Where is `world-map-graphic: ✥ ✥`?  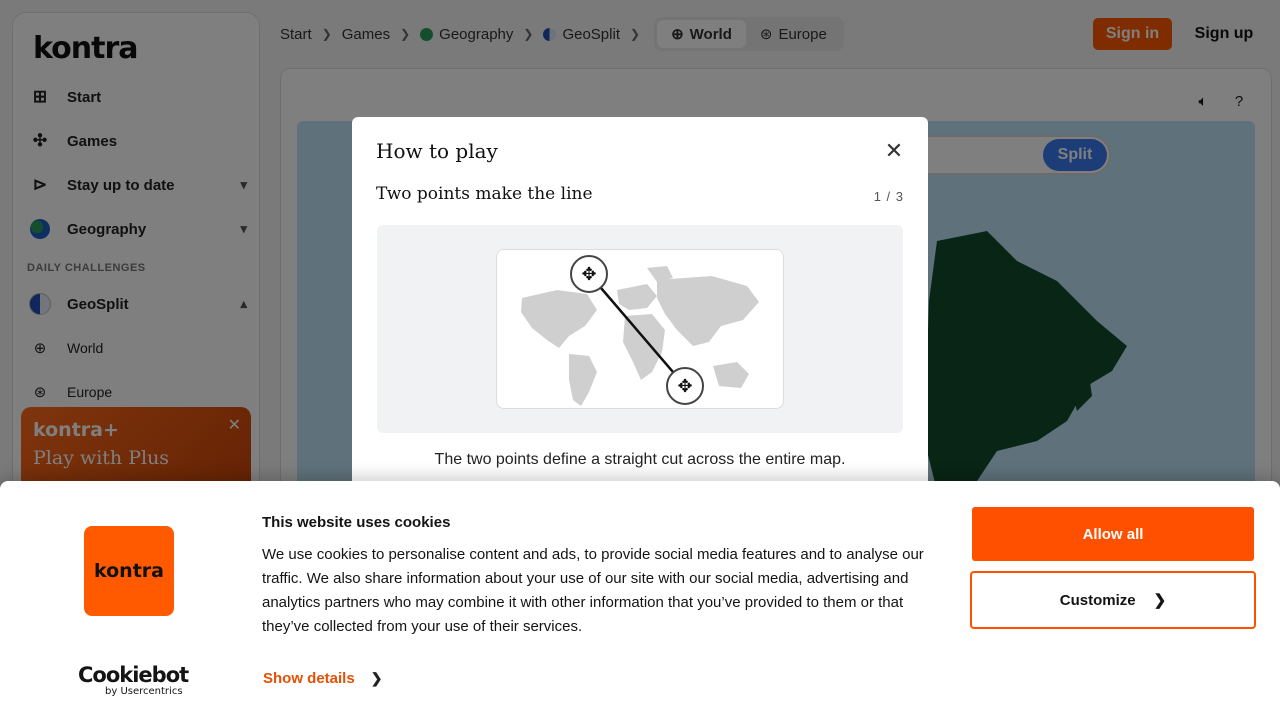 world-map-graphic: ✥ ✥ is located at coordinates (640, 330).